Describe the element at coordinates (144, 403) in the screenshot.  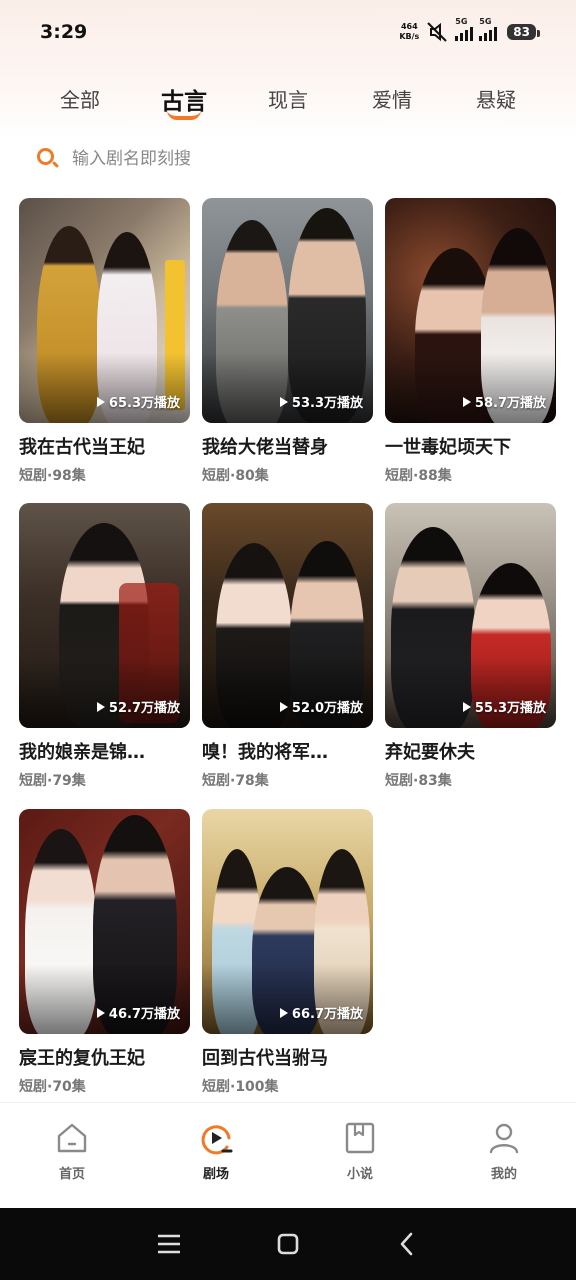
I see `play-count-text: 65.3万播放` at that location.